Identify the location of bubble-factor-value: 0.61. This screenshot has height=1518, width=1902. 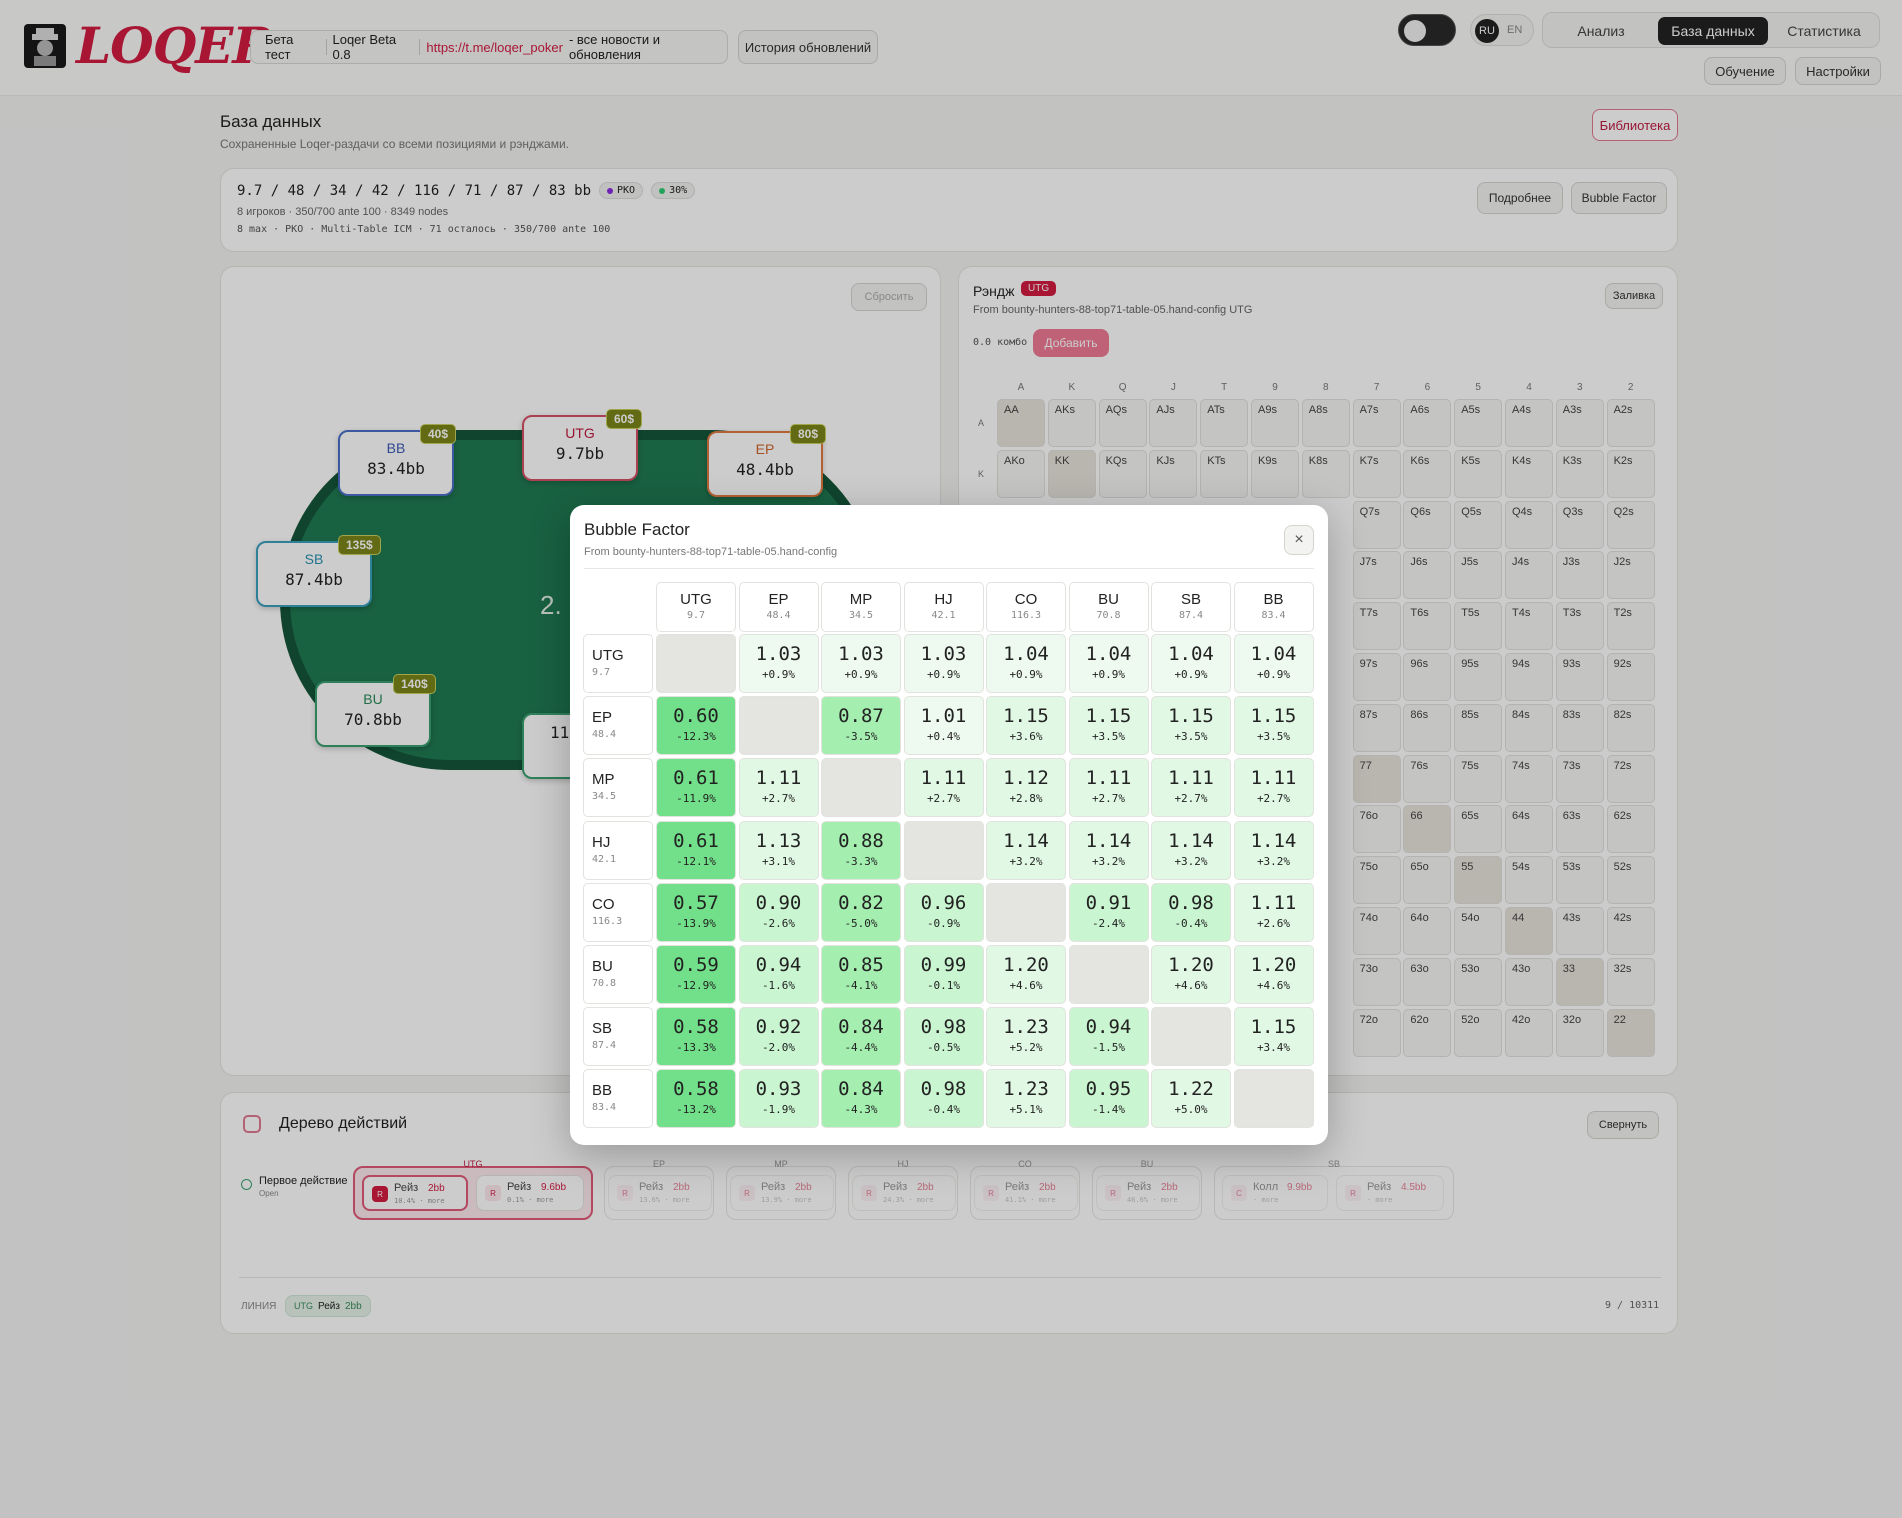
(696, 778).